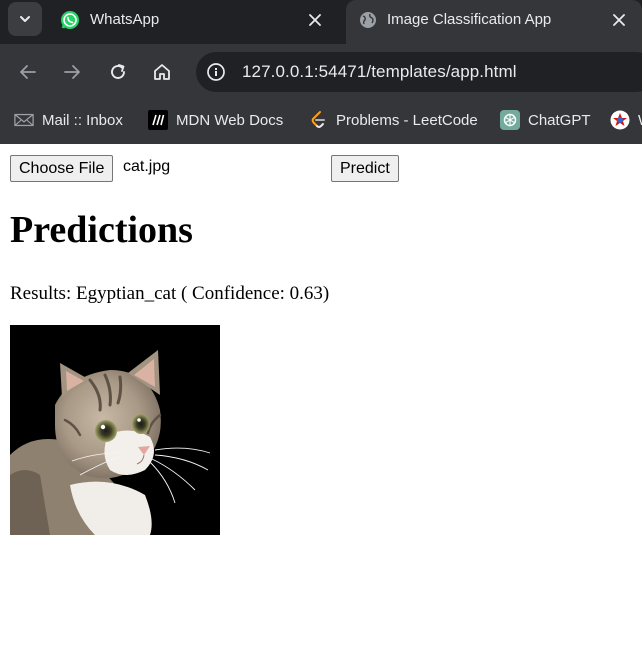 Image resolution: width=642 pixels, height=652 pixels. I want to click on tab-strip: WhatsApp Image Classification App, so click(321, 22).